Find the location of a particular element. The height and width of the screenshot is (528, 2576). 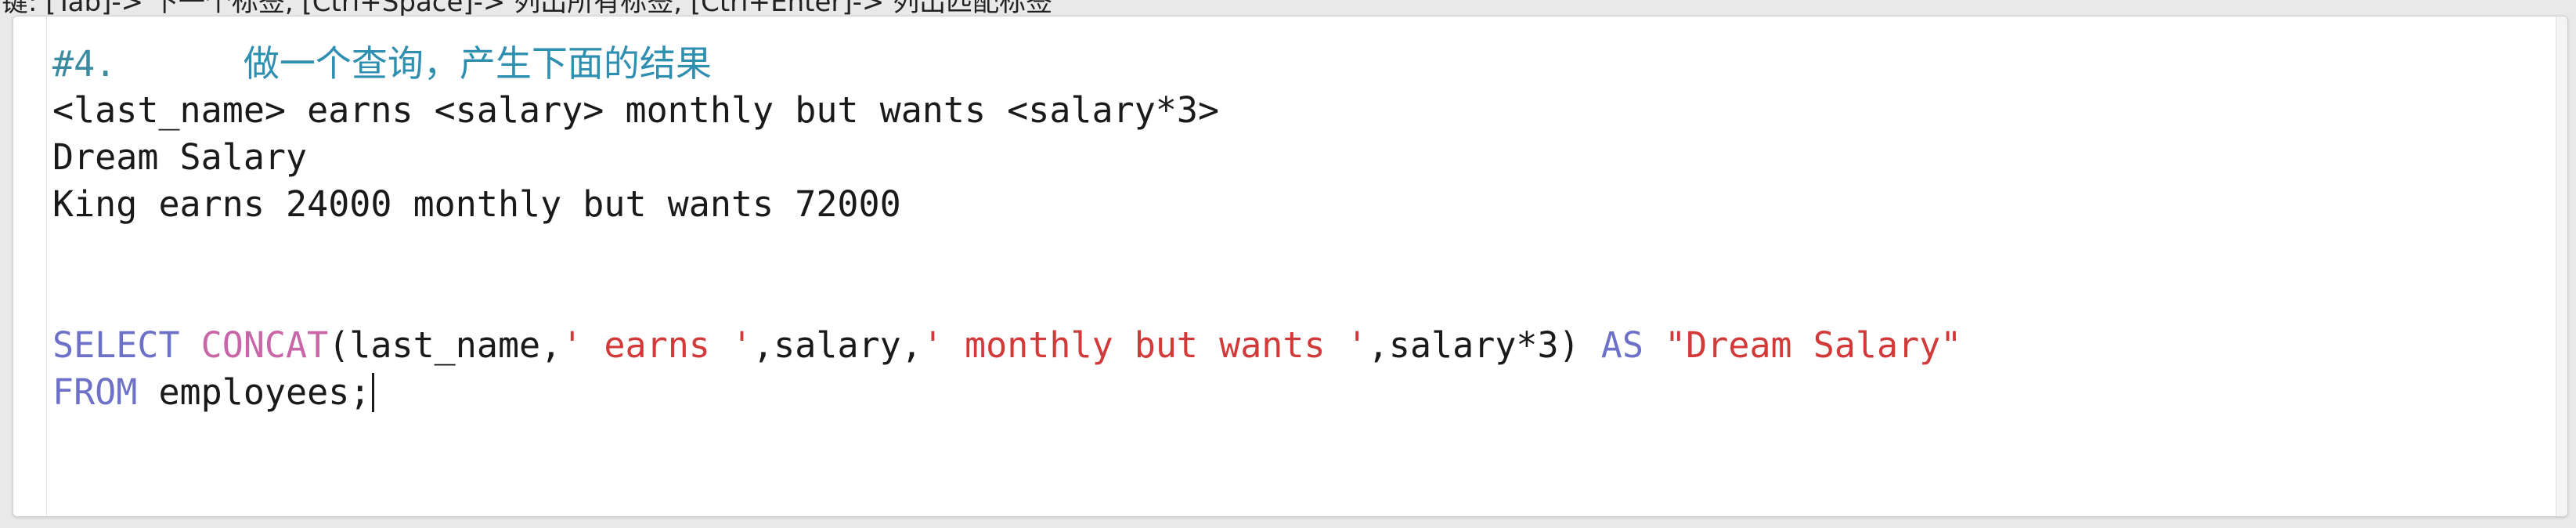

code-text: employees; is located at coordinates (254, 392).